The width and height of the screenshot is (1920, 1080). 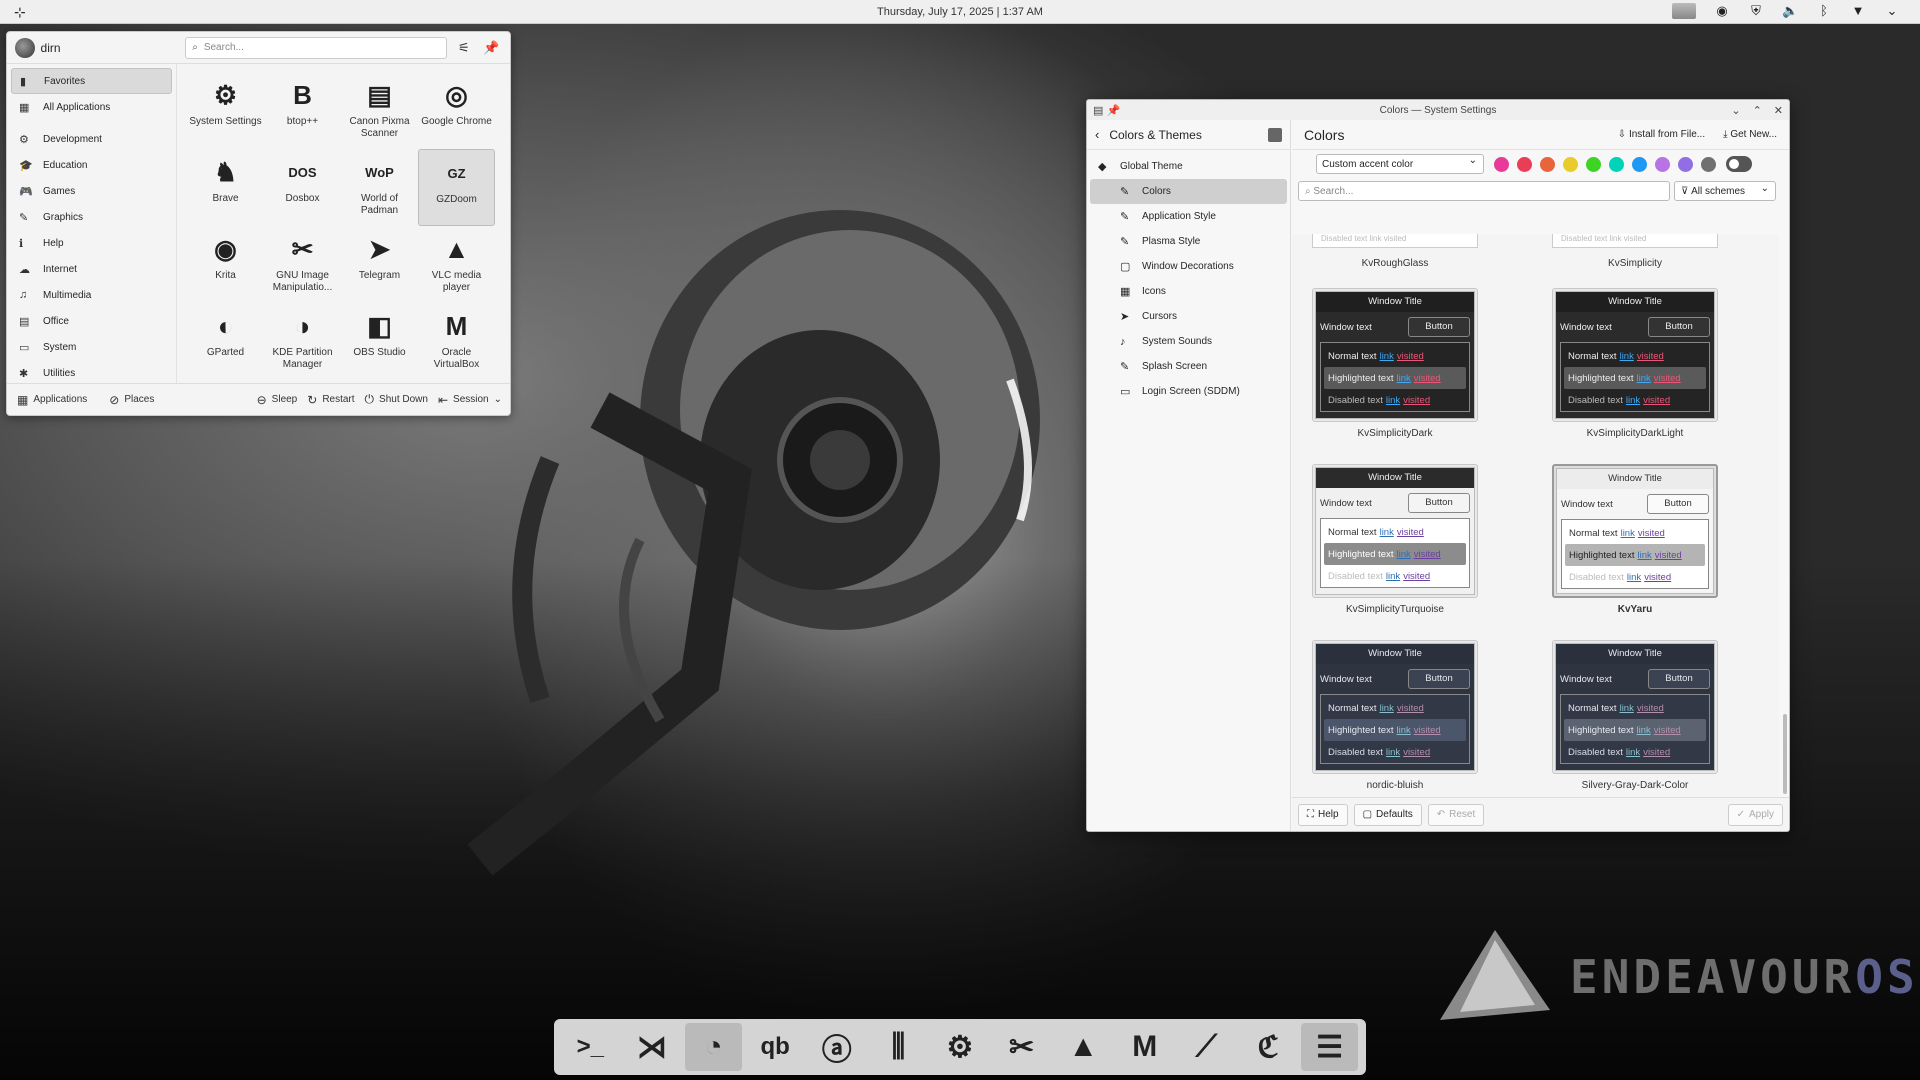 What do you see at coordinates (1268, 1047) in the screenshot?
I see `typora-icon: ℭ` at bounding box center [1268, 1047].